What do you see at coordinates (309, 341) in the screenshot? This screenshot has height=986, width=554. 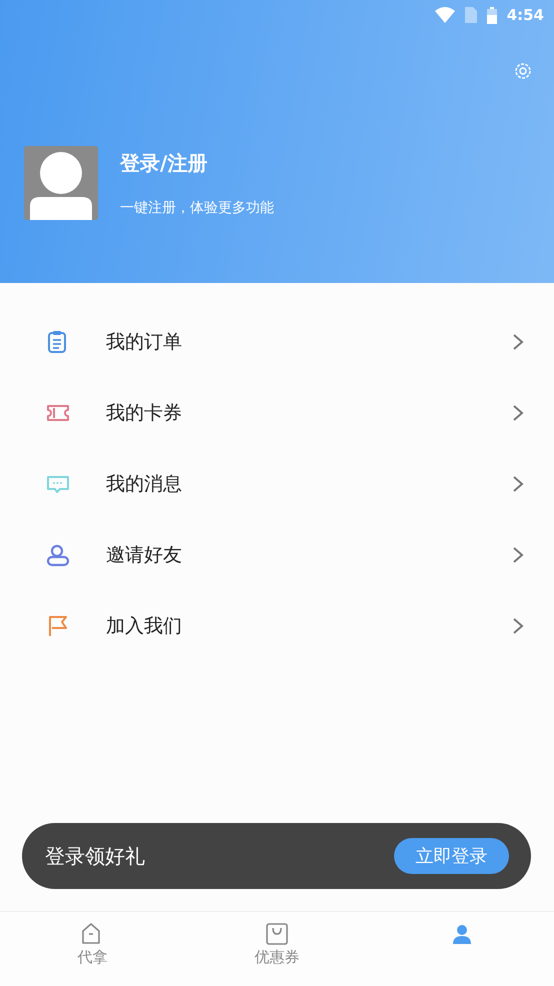 I see `menu-item: 我的订单` at bounding box center [309, 341].